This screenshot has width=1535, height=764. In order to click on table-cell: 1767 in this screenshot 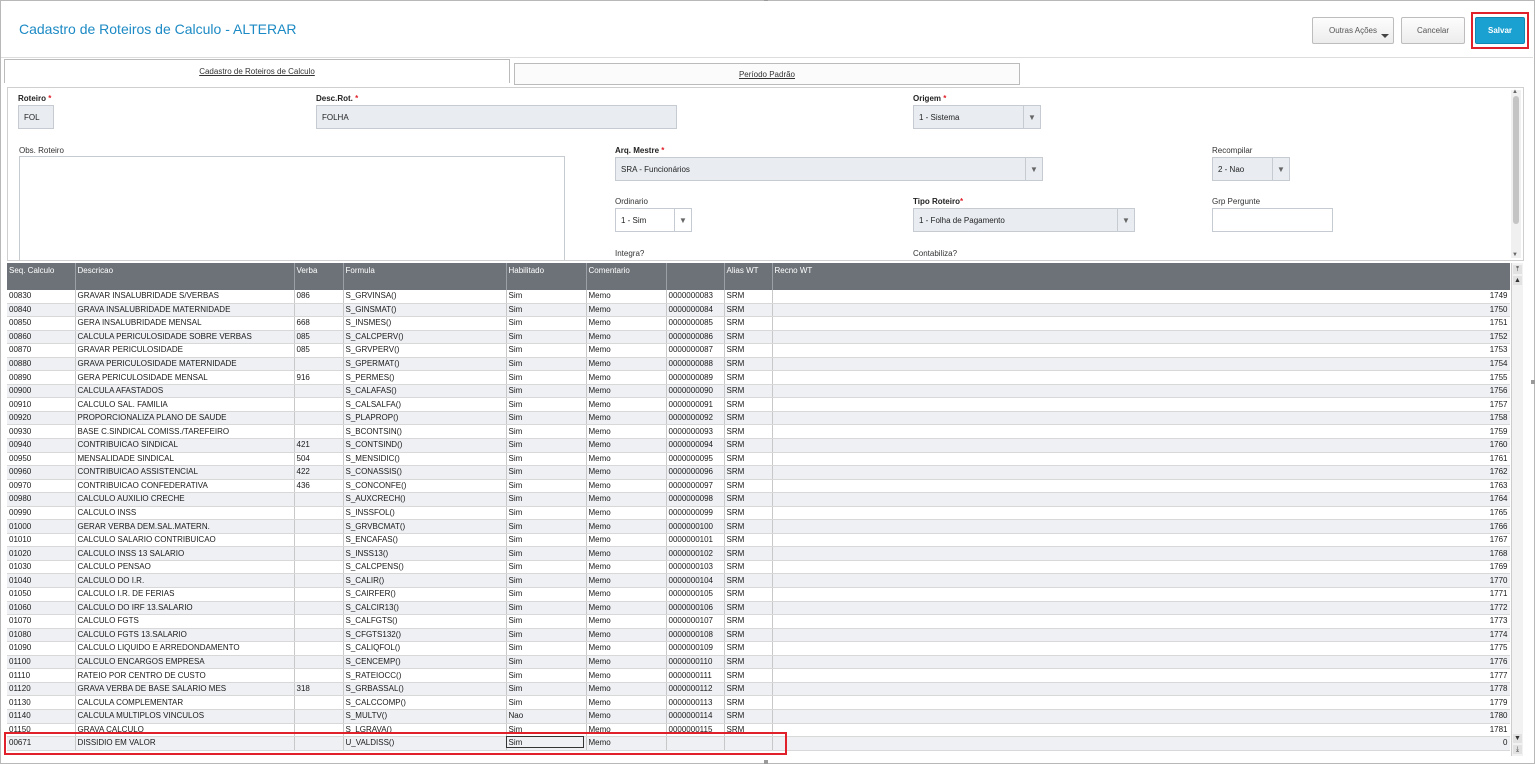, I will do `click(1141, 540)`.